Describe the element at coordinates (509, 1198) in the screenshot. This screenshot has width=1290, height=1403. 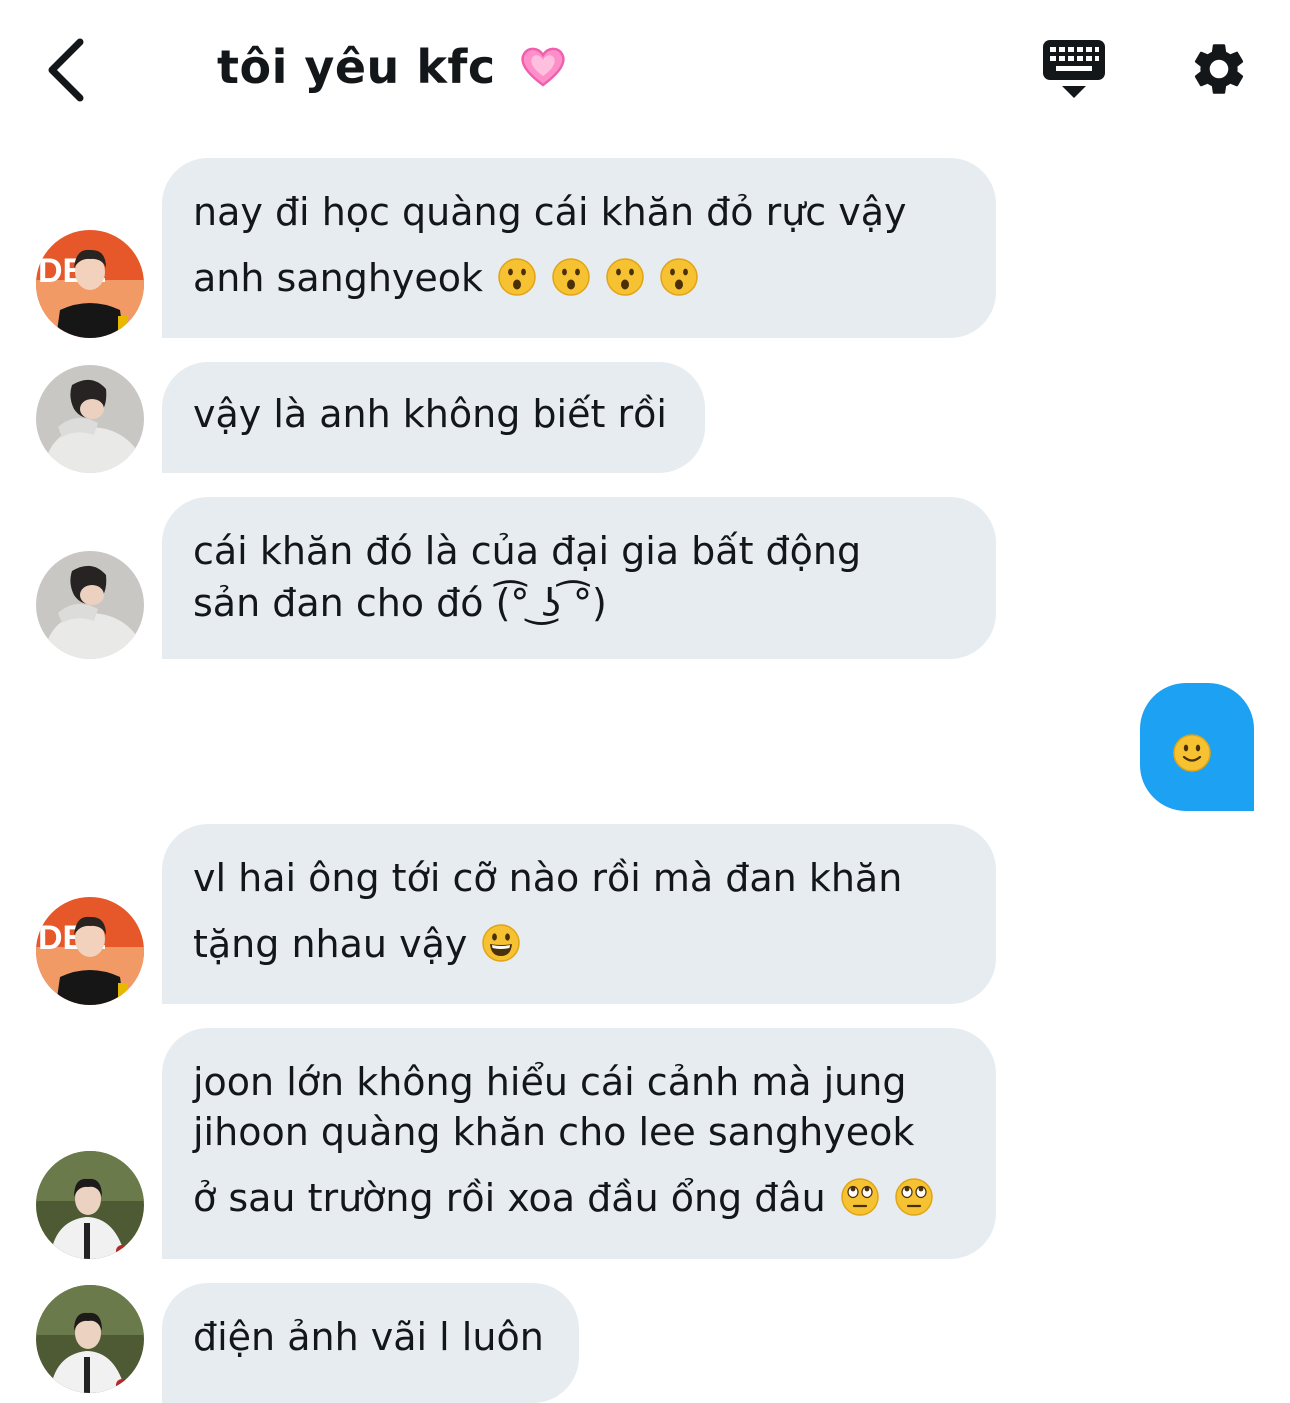
I see `message-text: ở sau trường rồi xoa đầu ổng đâu` at that location.